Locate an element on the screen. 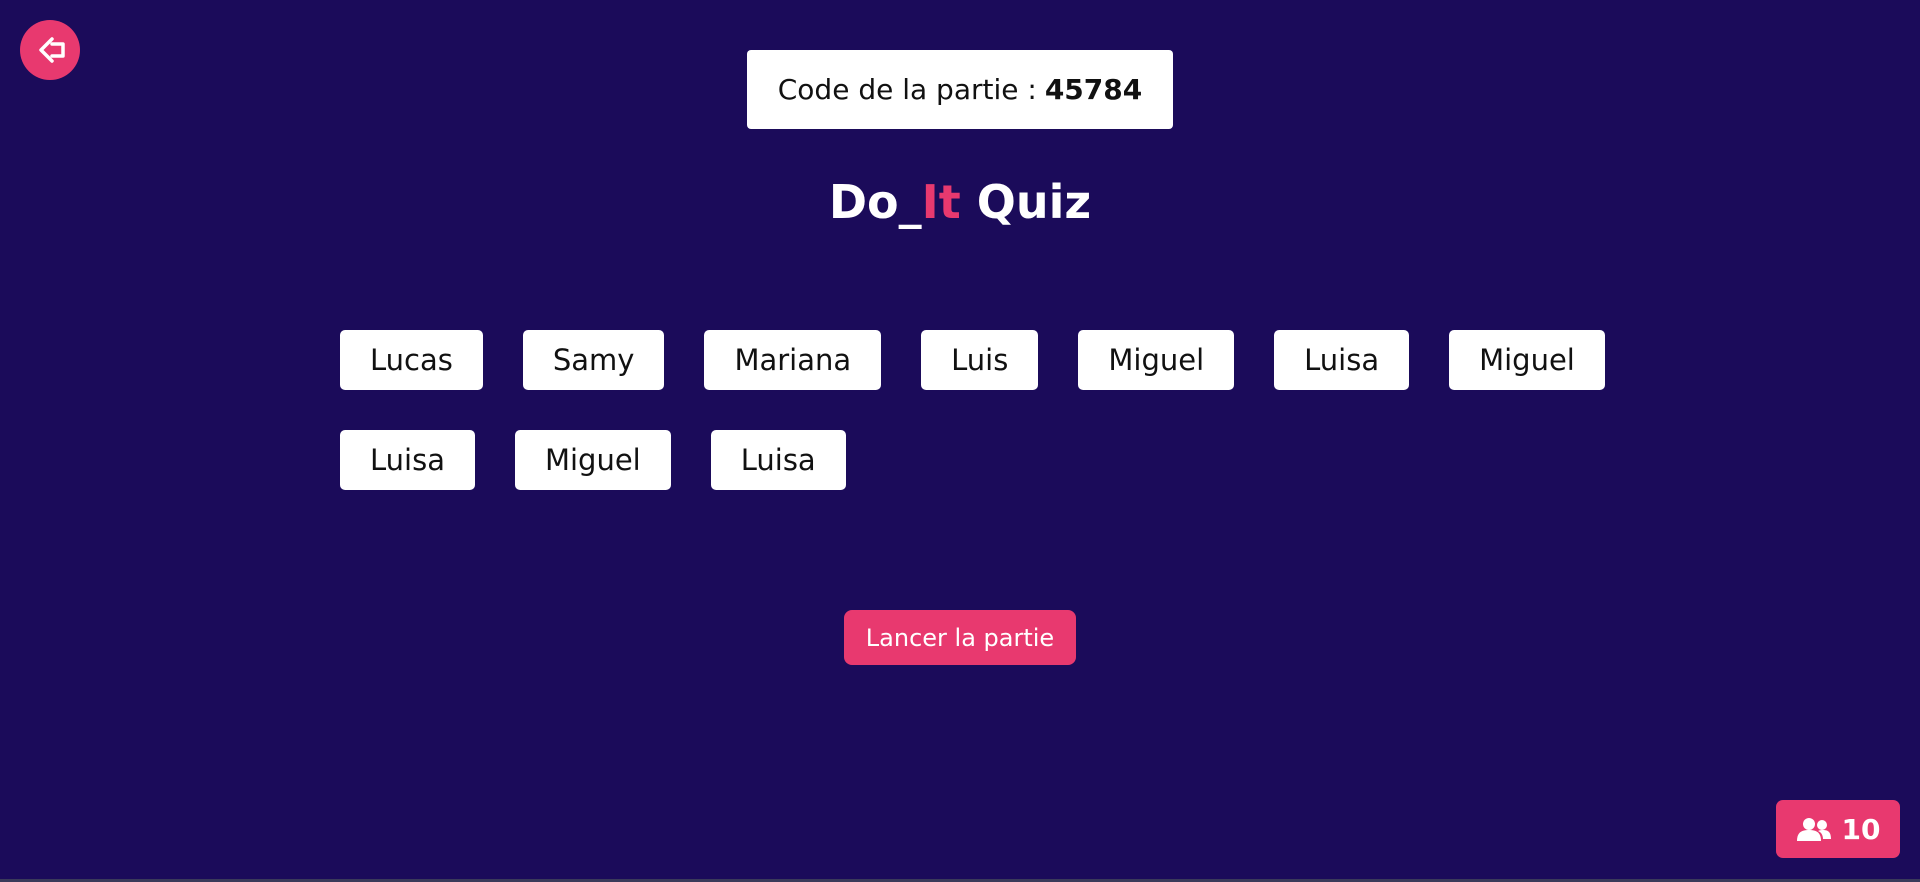 The width and height of the screenshot is (1920, 882). logo-part-quiz: Quiz is located at coordinates (1026, 202).